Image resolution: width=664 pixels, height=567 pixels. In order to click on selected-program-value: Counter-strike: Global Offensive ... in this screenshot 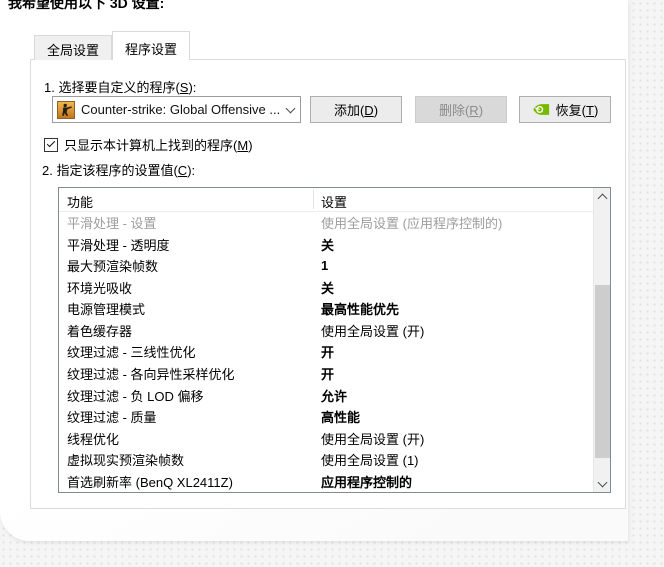, I will do `click(181, 109)`.